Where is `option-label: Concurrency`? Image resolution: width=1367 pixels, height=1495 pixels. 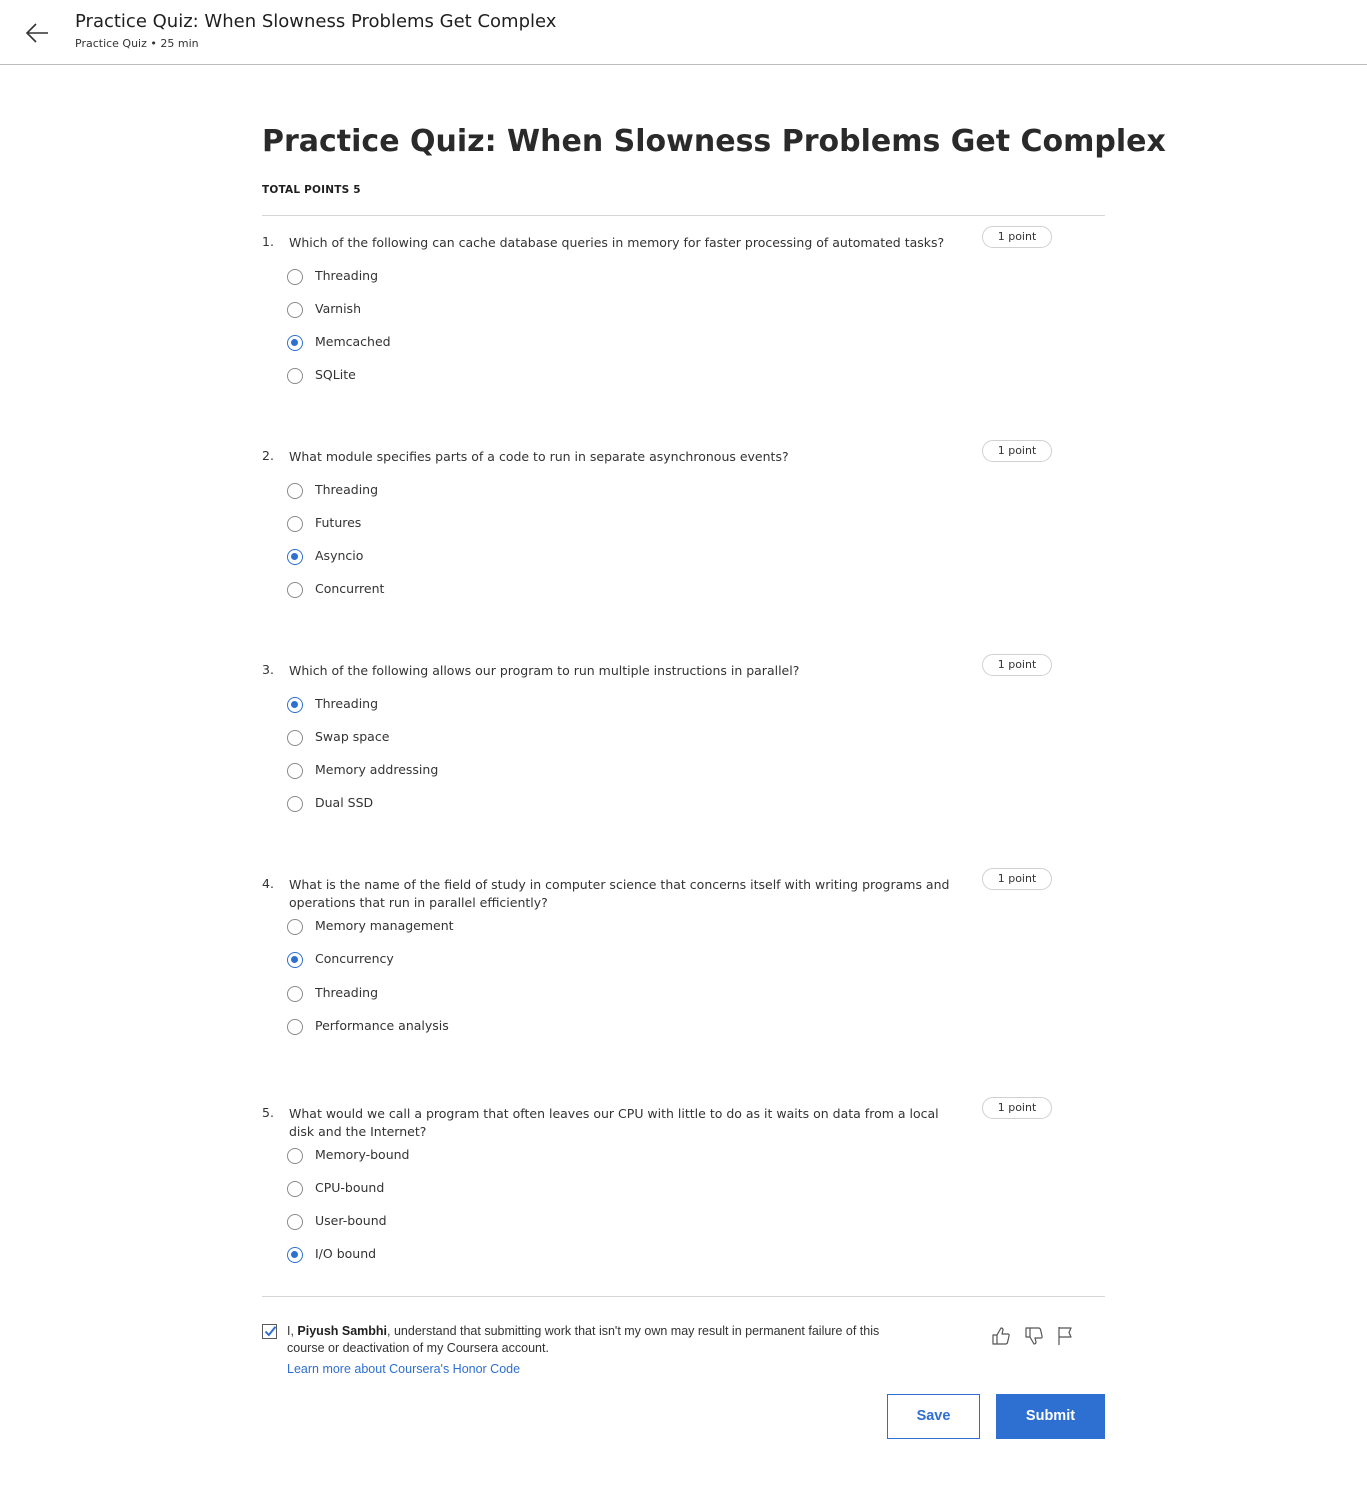 option-label: Concurrency is located at coordinates (354, 958).